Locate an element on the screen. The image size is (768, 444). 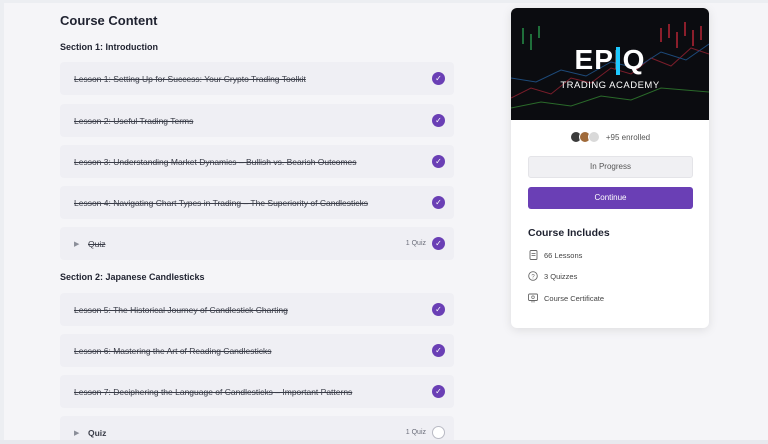
includes-title: Course Includes is located at coordinates (569, 233).